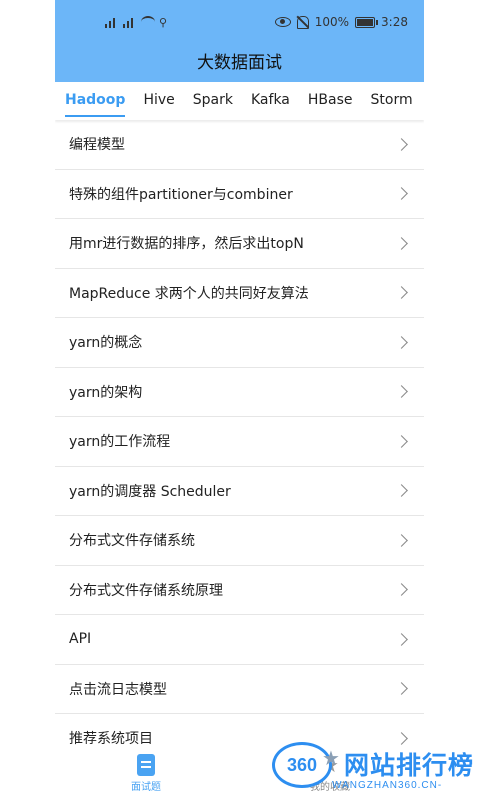  Describe the element at coordinates (97, 145) in the screenshot. I see `list-item-label: 编程模型` at that location.